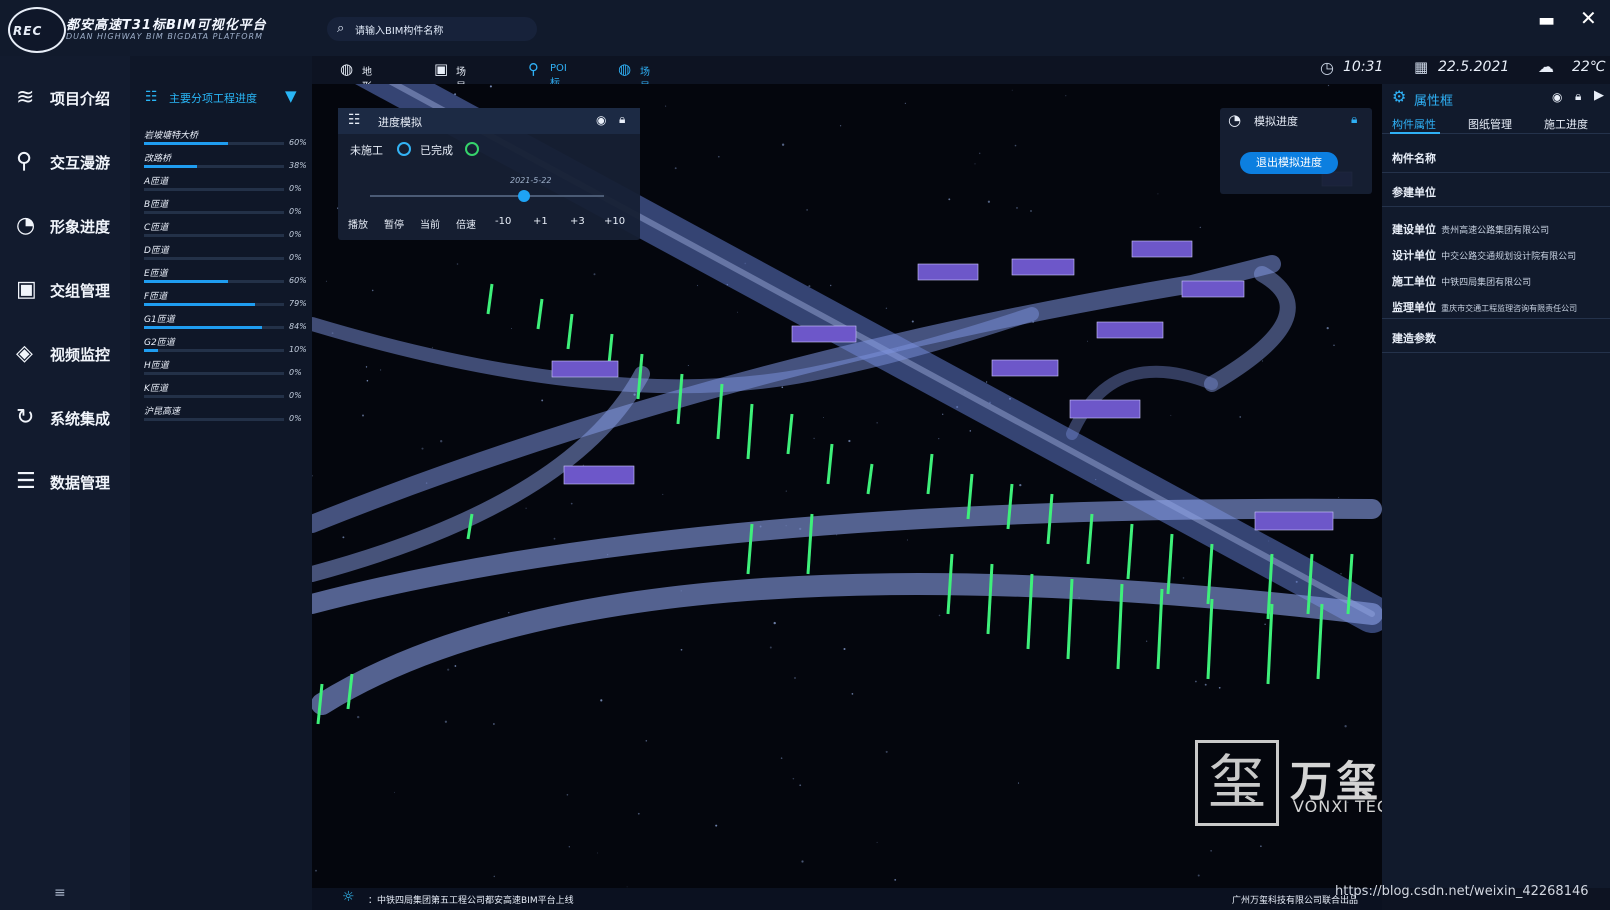  What do you see at coordinates (225, 139) in the screenshot?
I see `progress-item: 岩坡塘特大桥 60%` at bounding box center [225, 139].